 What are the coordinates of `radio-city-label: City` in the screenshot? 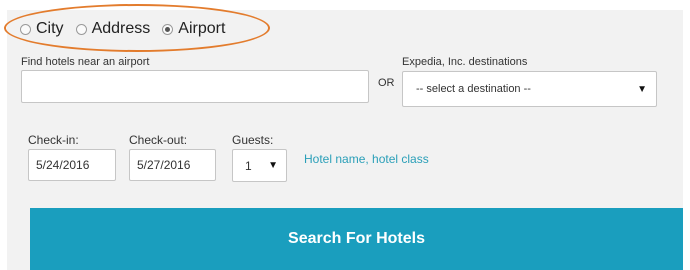 It's located at (50, 28).